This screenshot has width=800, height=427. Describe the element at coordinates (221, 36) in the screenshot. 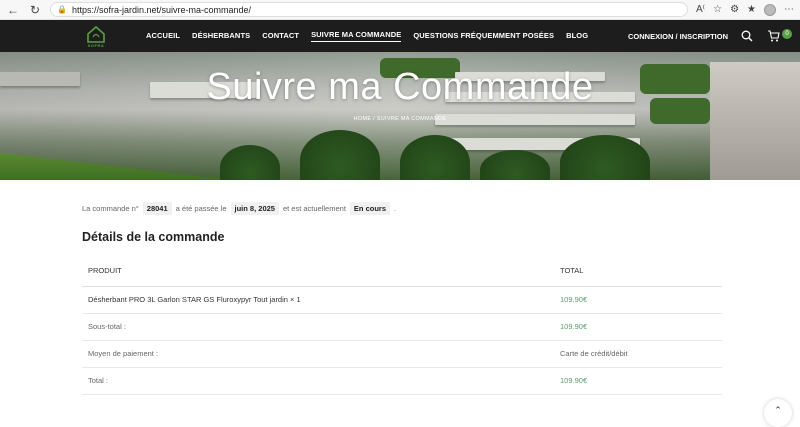

I see `nav-desherbants: DÉSHERBANTS` at that location.